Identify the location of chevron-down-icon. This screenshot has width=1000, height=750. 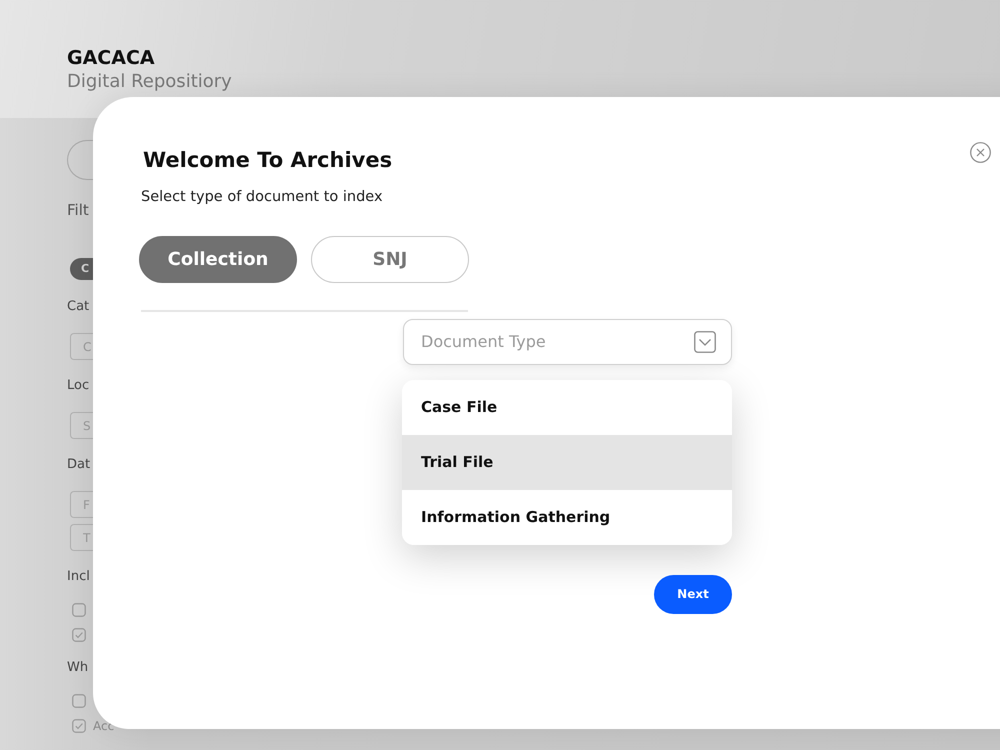
(705, 341).